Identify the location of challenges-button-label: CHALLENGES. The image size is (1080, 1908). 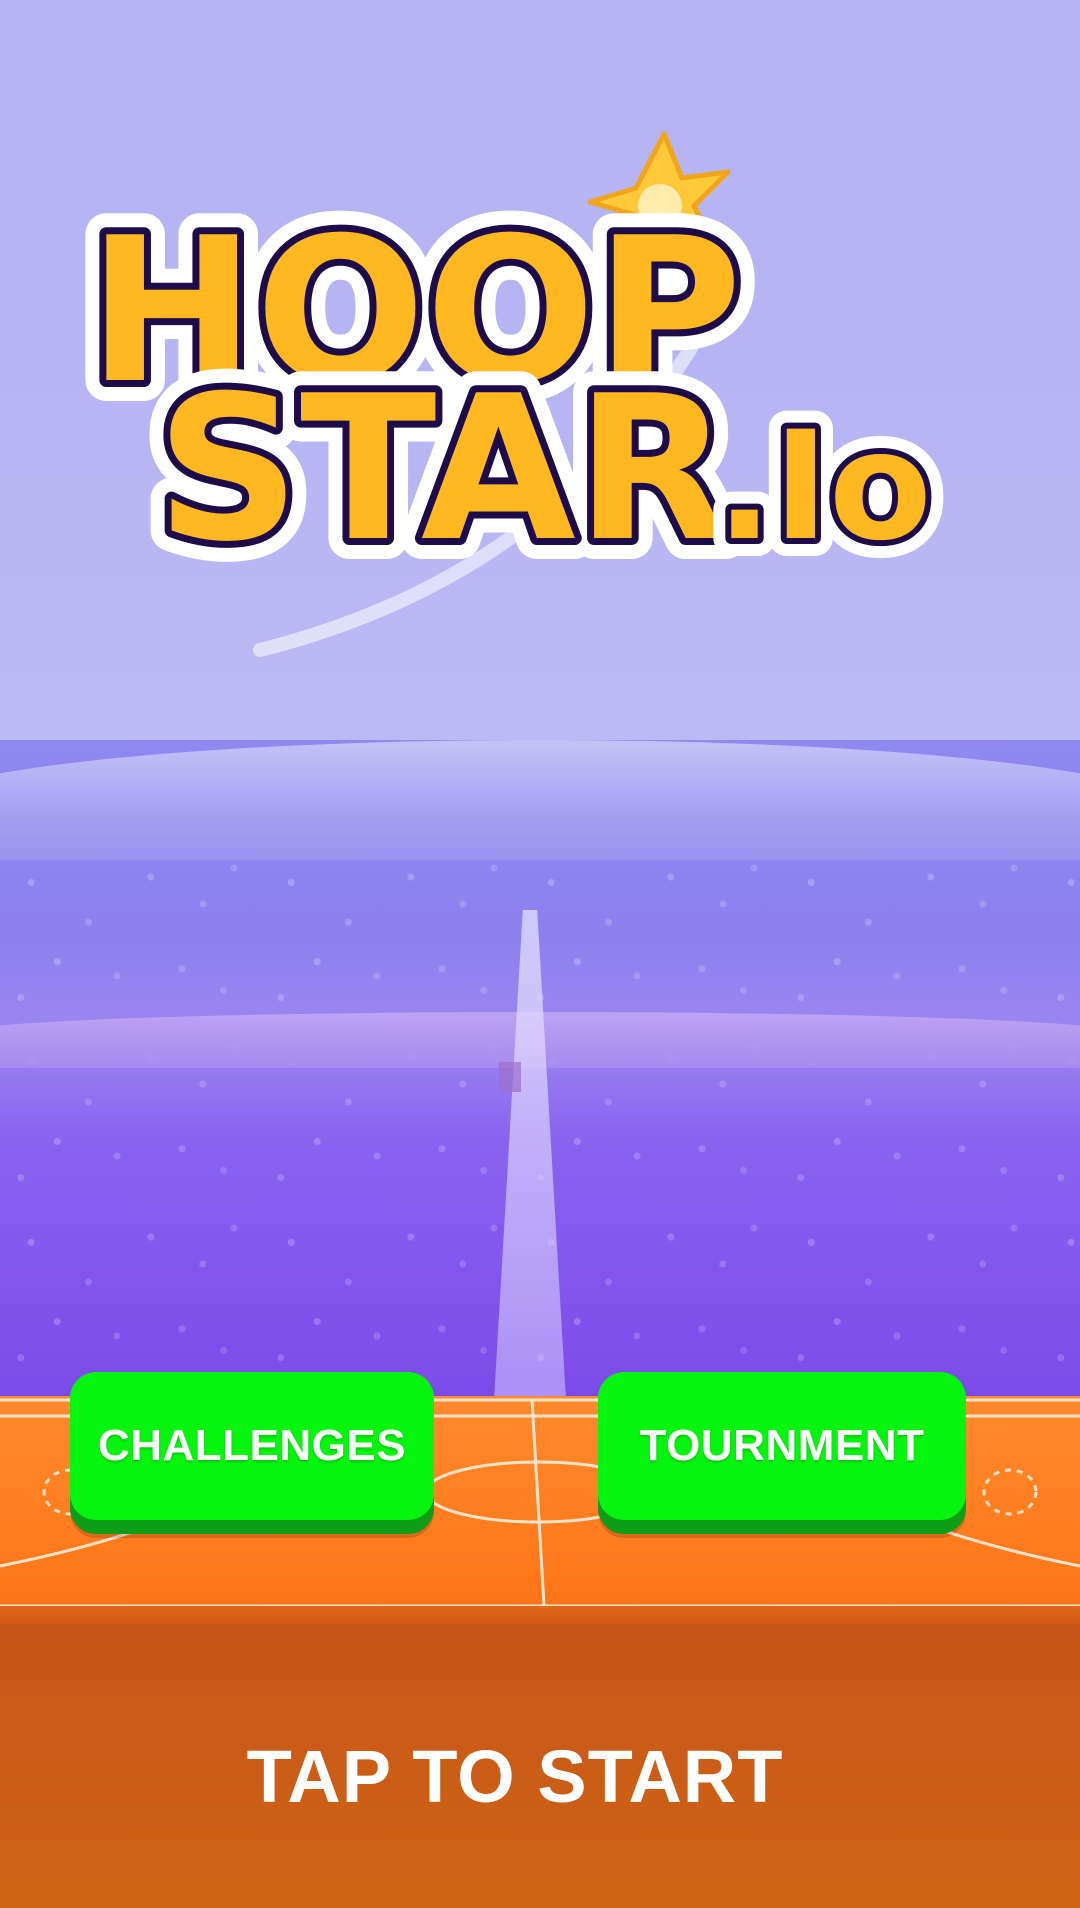
(252, 1445).